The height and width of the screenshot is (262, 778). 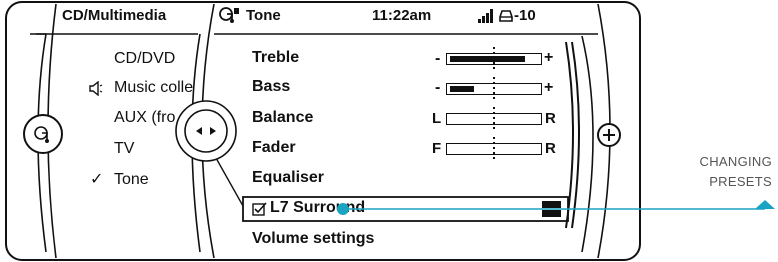 What do you see at coordinates (556, 207) in the screenshot?
I see `callout-line` at bounding box center [556, 207].